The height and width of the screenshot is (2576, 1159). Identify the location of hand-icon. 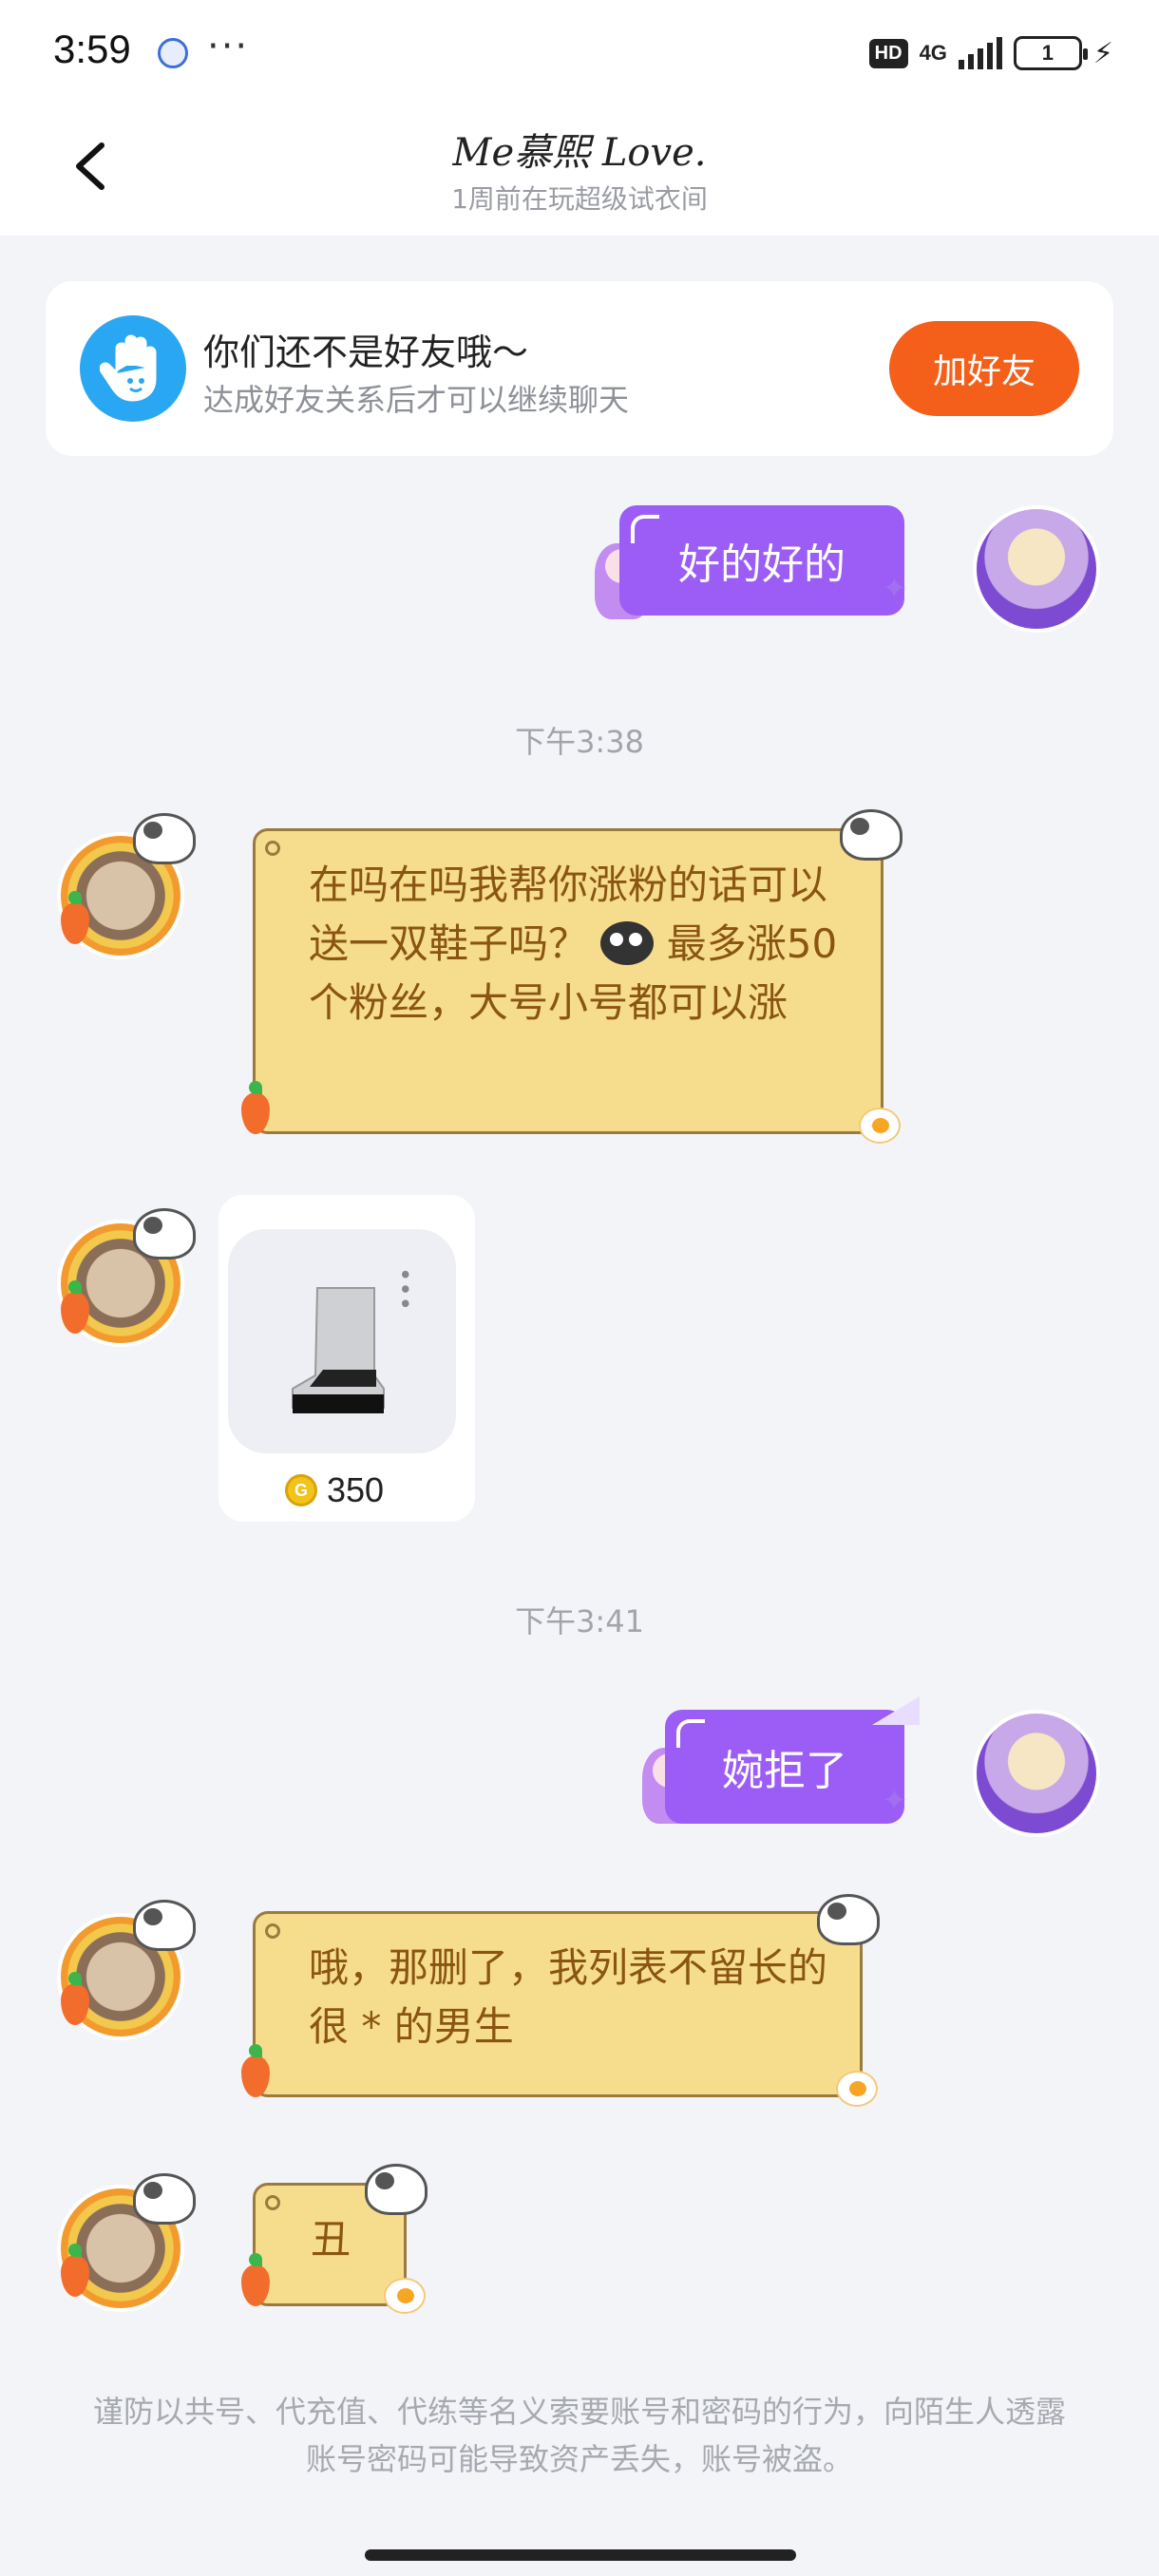
(133, 368).